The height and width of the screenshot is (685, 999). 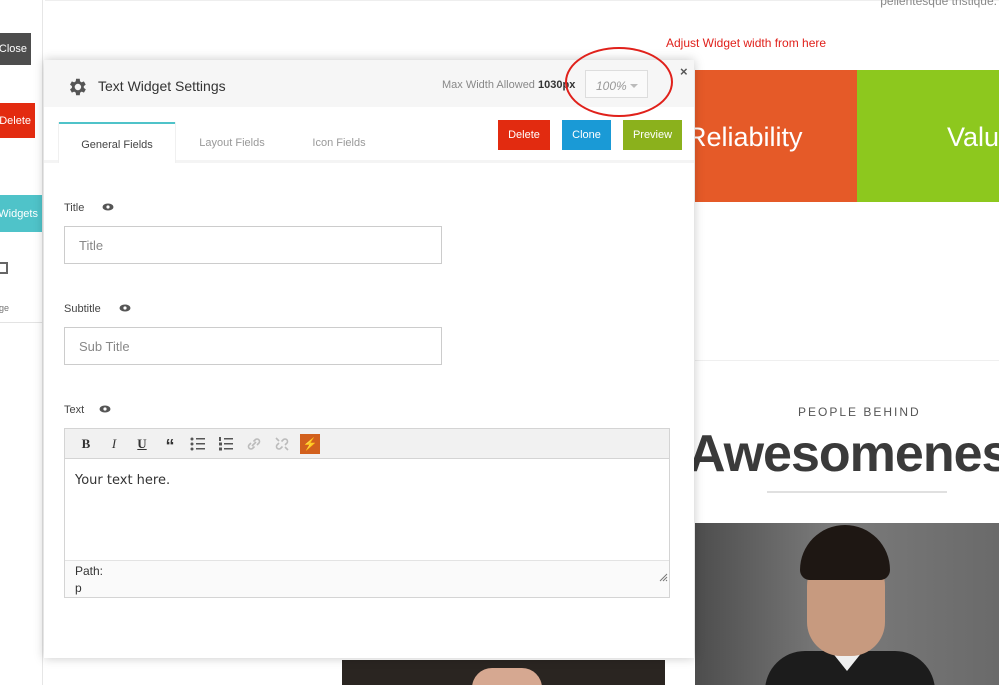 What do you see at coordinates (586, 135) in the screenshot?
I see `clone-button: Clone` at bounding box center [586, 135].